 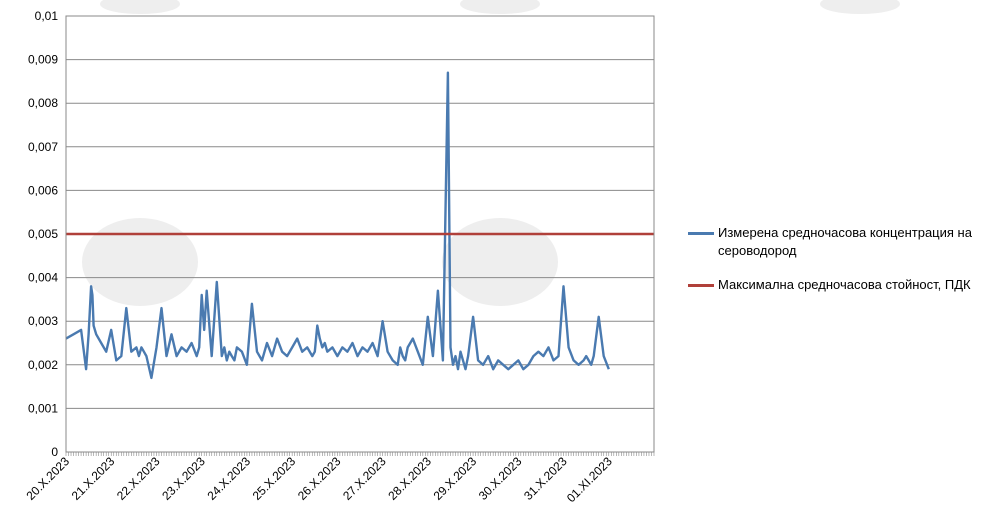 I want to click on x-tick-label: 29.X.2023, so click(x=455, y=478).